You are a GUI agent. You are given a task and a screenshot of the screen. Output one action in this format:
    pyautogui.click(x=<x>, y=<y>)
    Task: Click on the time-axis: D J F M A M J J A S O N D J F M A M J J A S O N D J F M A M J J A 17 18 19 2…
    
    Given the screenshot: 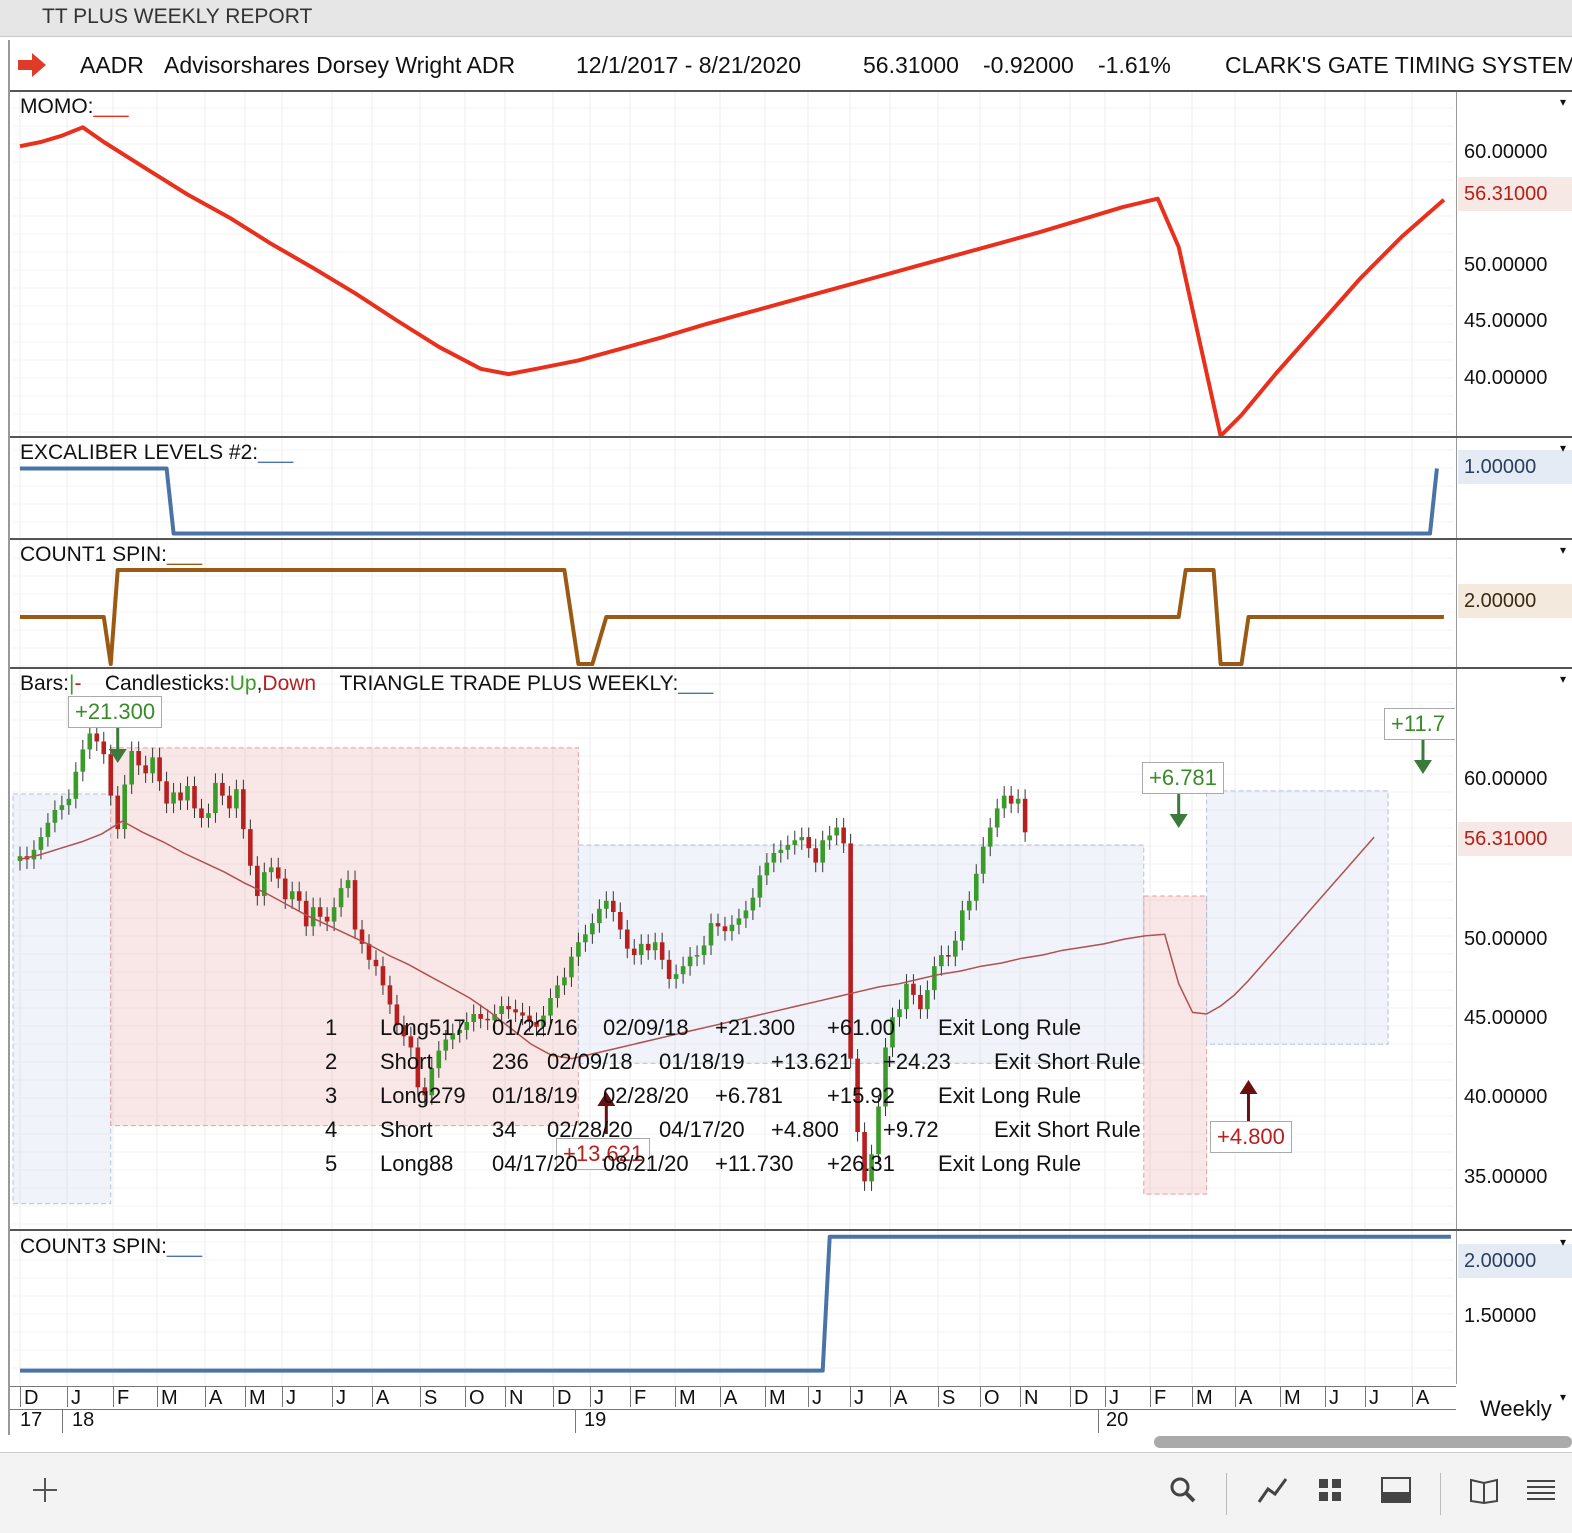 What is the action you would take?
    pyautogui.click(x=733, y=1410)
    